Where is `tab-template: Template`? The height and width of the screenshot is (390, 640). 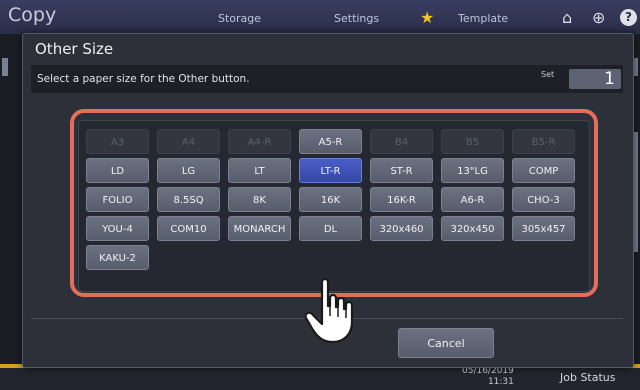
tab-template: Template is located at coordinates (483, 18).